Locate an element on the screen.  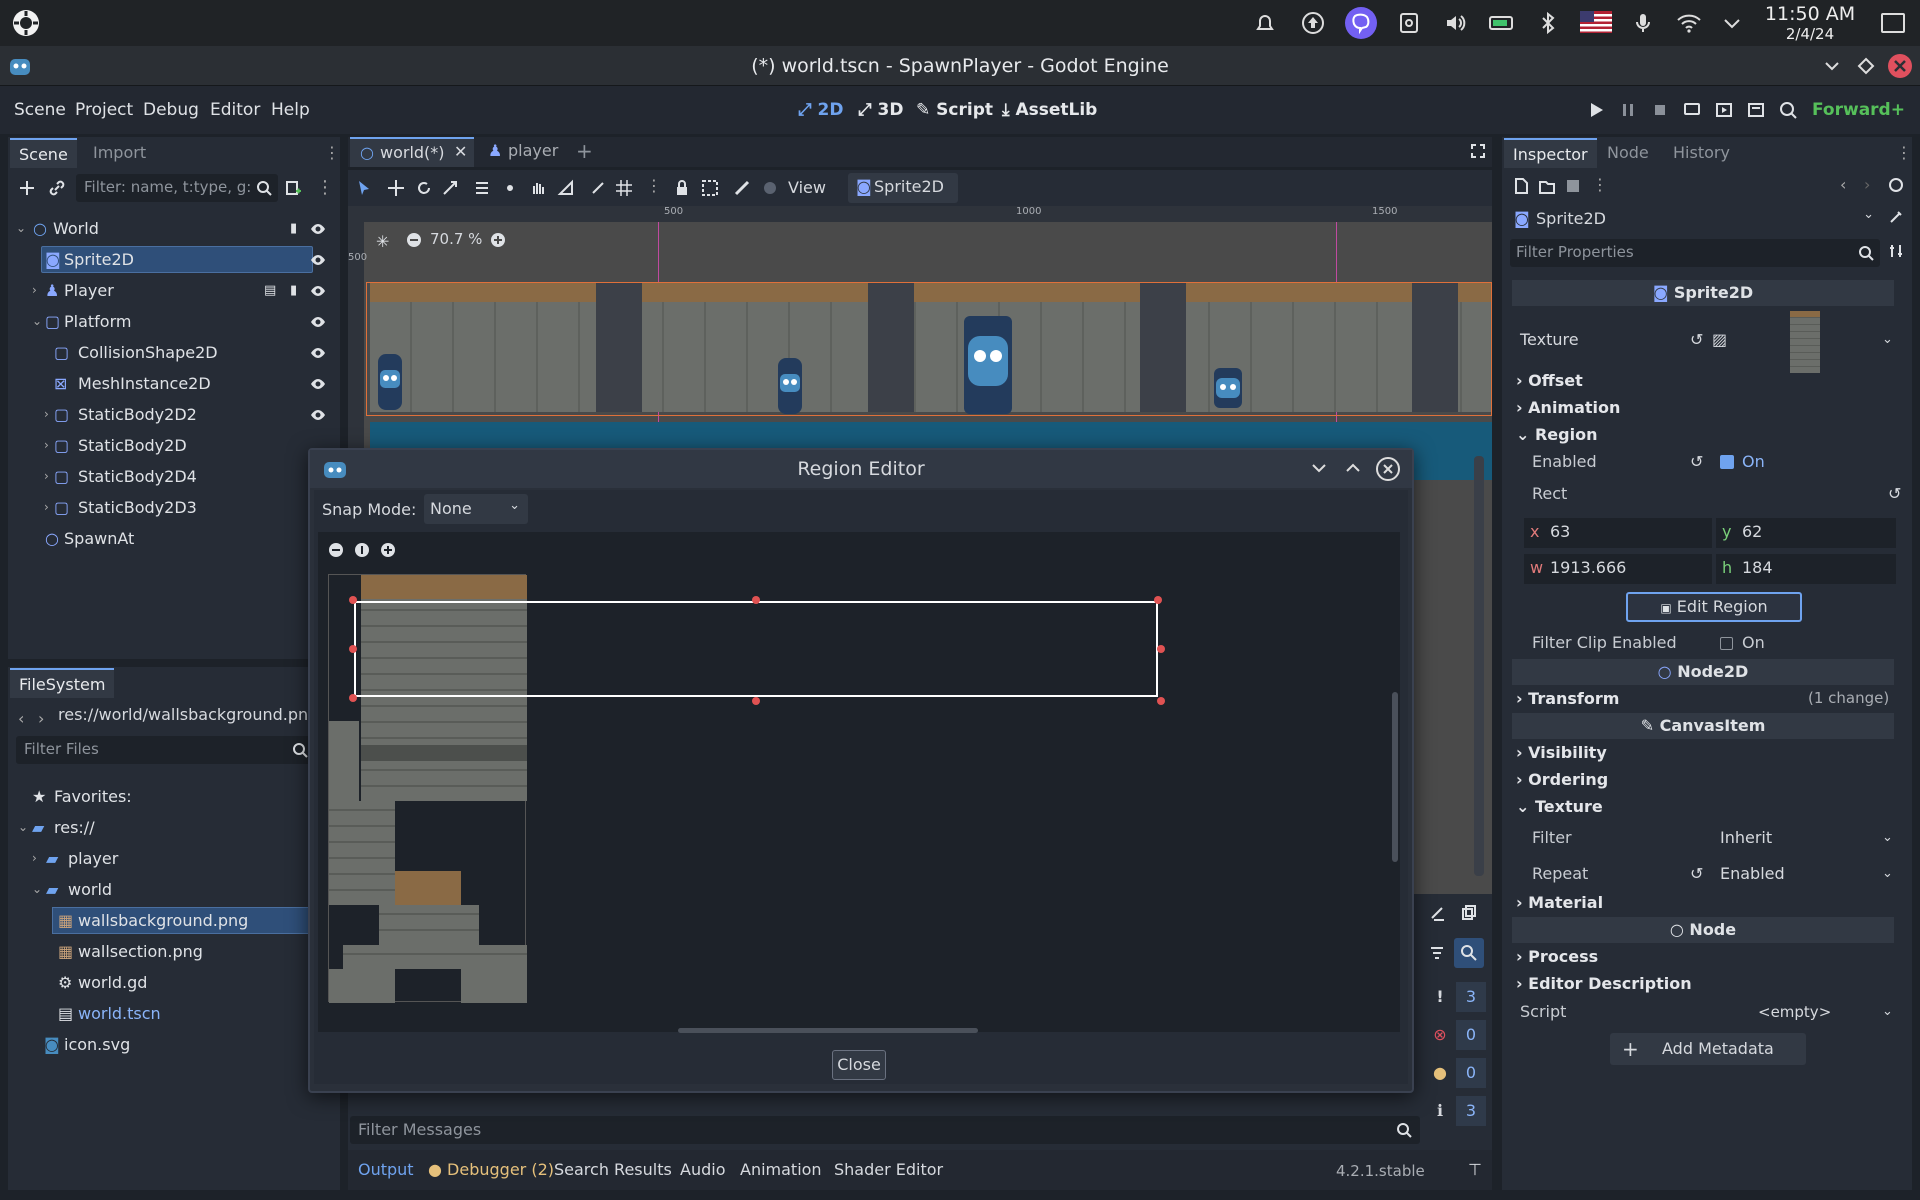
rect-w-field: w 1913.666 is located at coordinates (1618, 569).